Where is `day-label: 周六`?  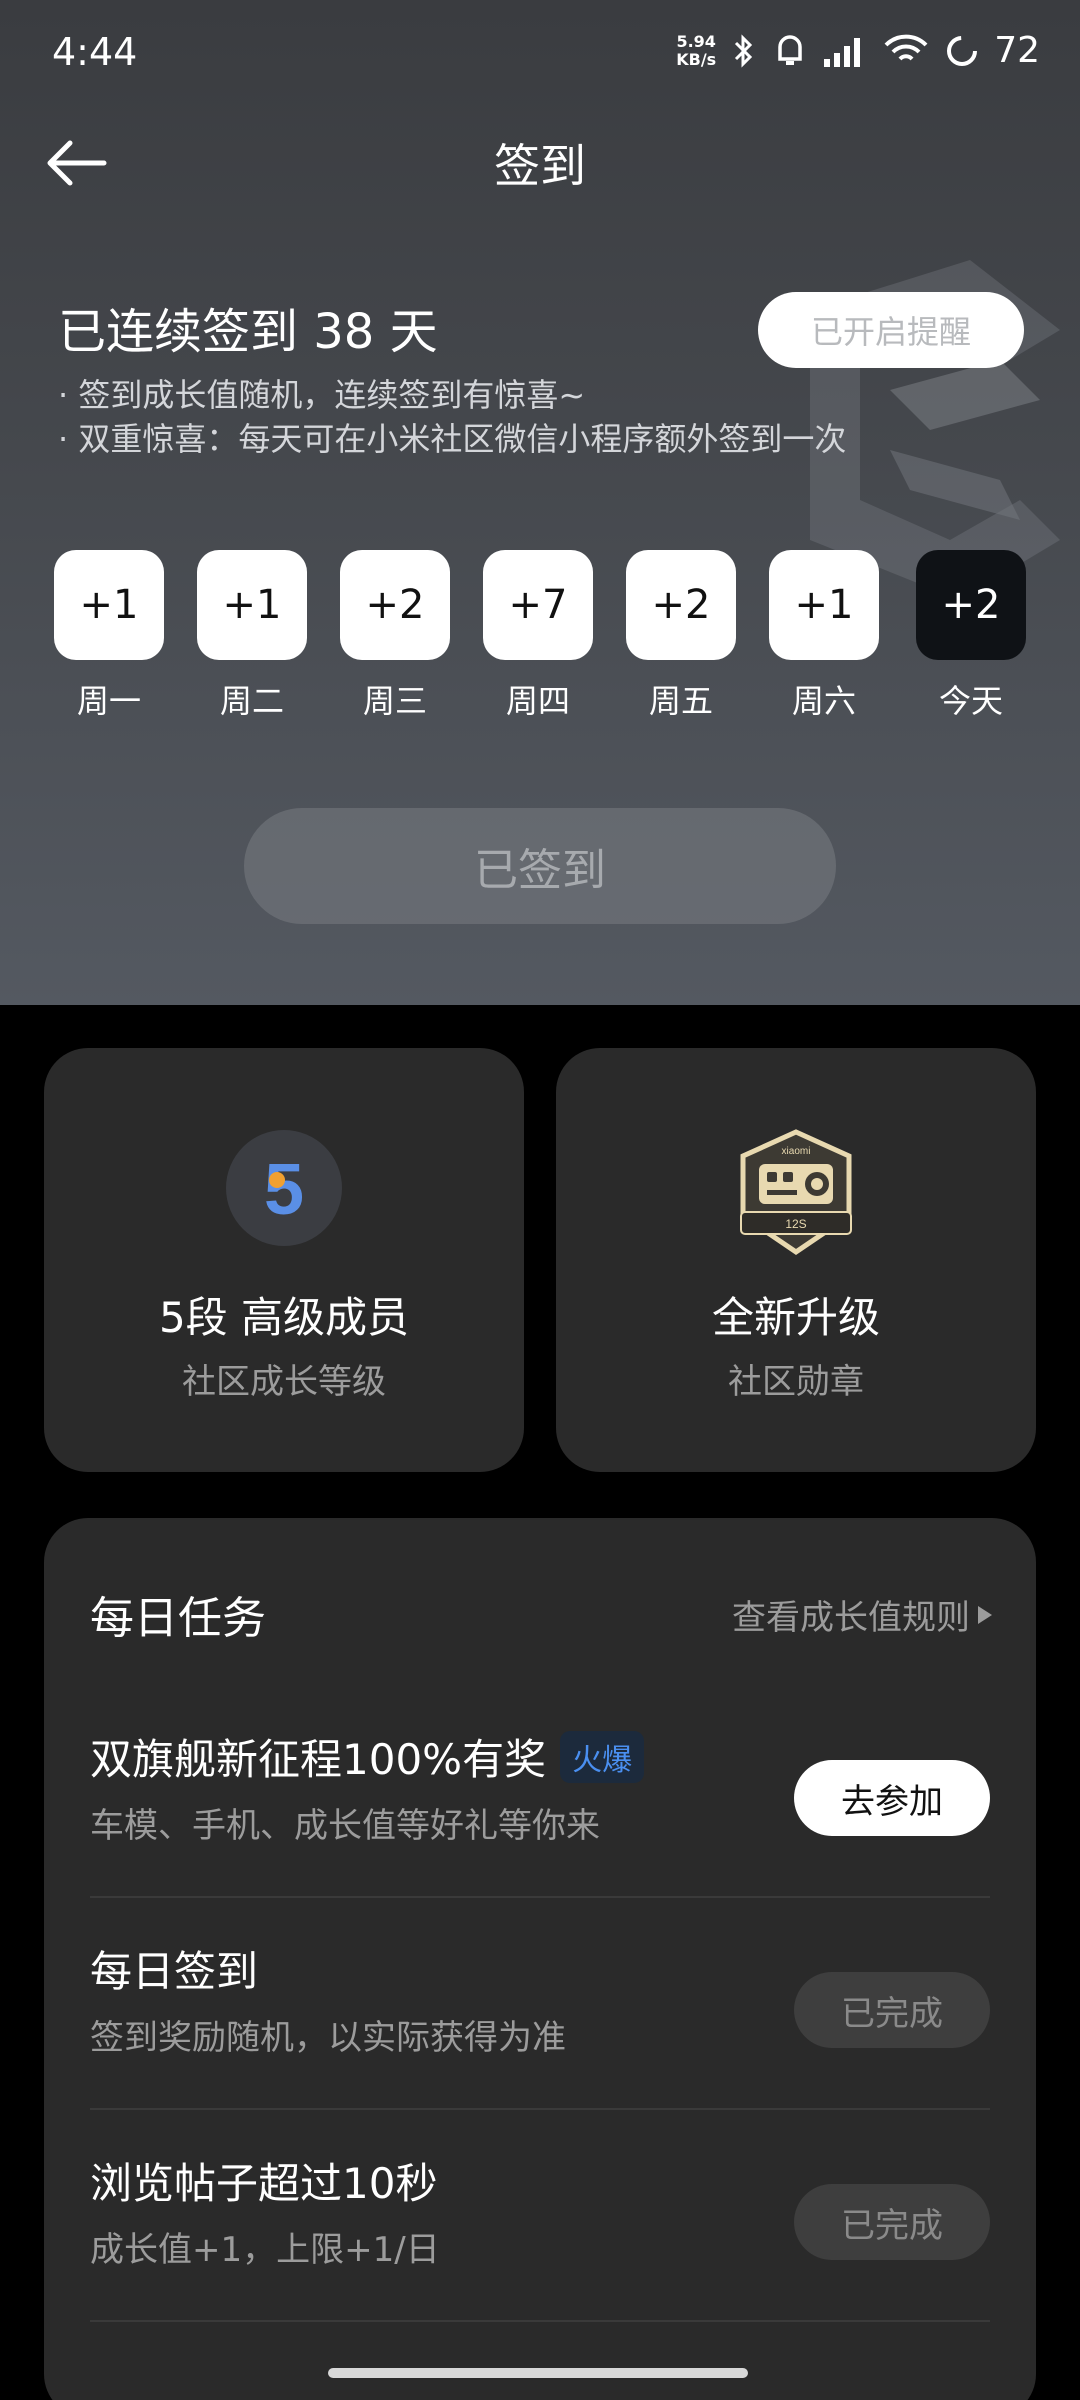 day-label: 周六 is located at coordinates (823, 701).